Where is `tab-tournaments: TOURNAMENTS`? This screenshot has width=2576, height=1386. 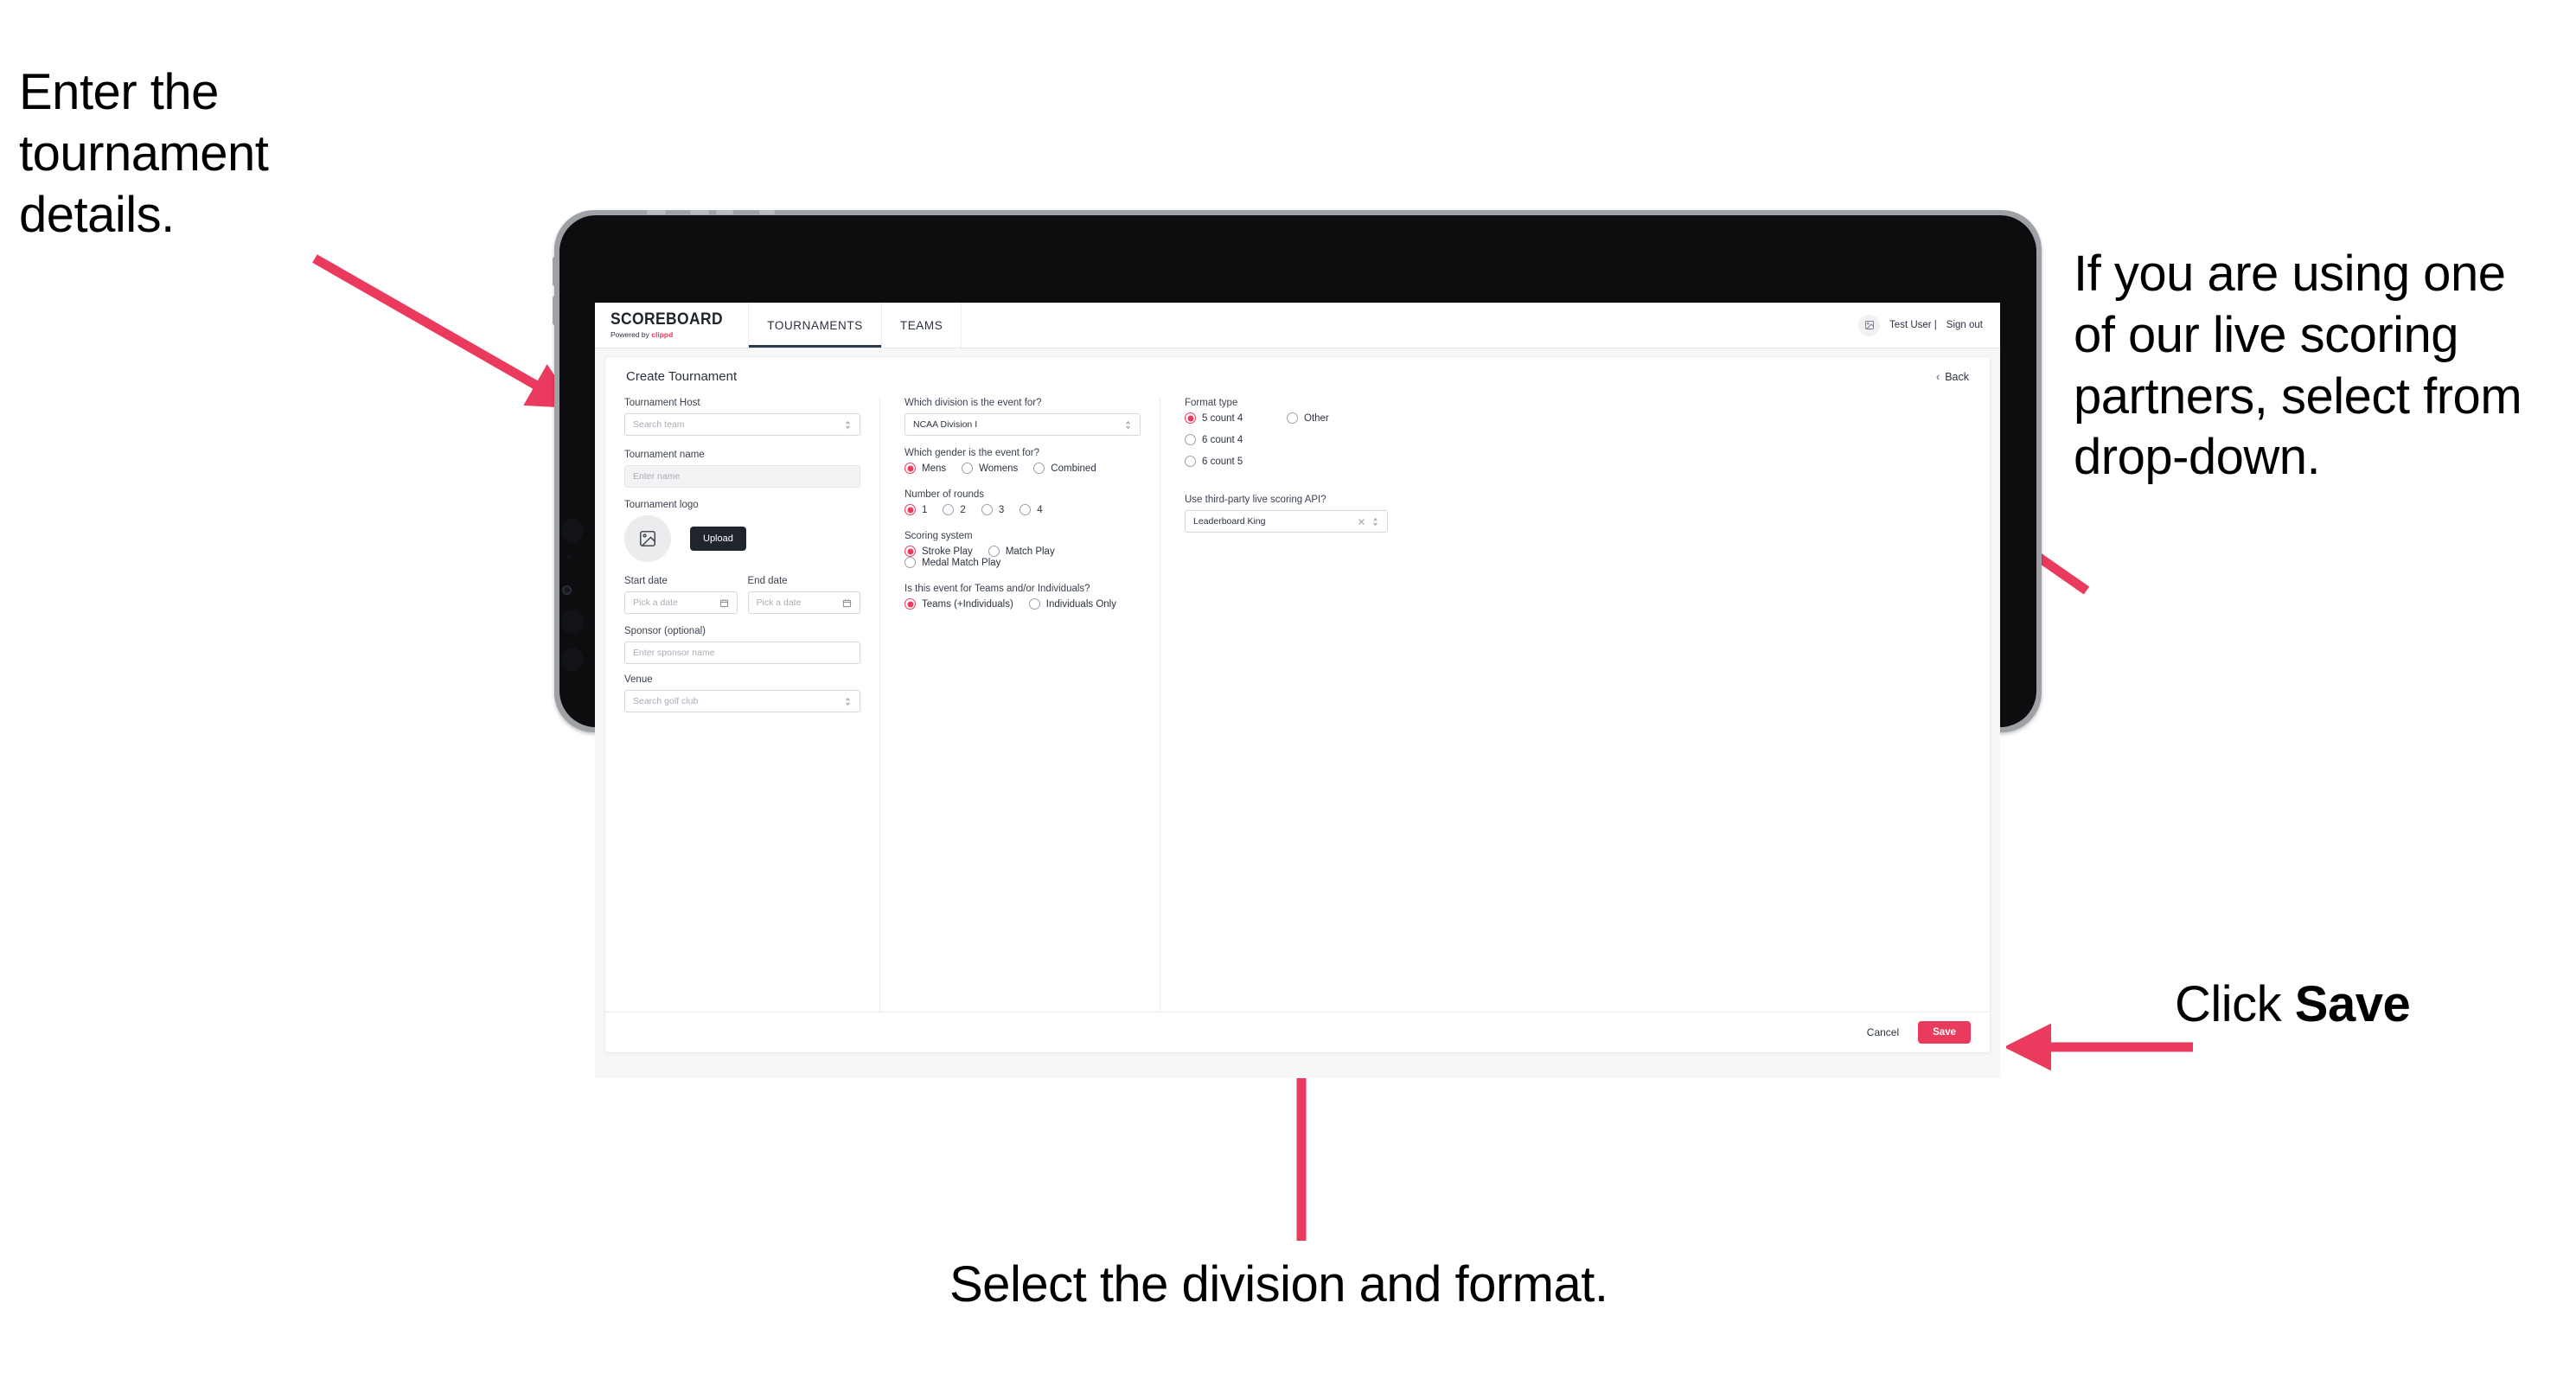 tab-tournaments: TOURNAMENTS is located at coordinates (814, 325).